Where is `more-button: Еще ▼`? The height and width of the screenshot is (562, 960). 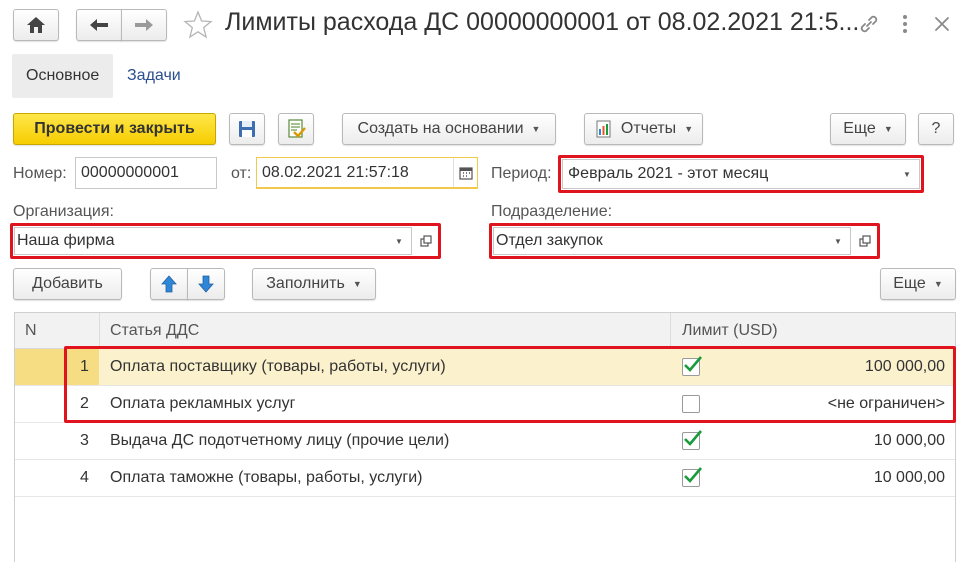
more-button: Еще ▼ is located at coordinates (868, 129).